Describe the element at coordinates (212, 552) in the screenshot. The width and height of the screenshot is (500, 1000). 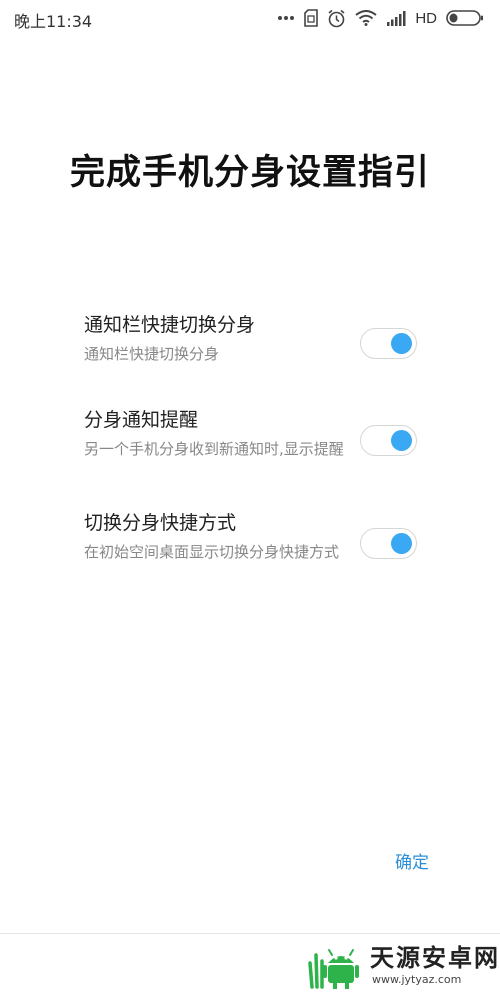
I see `setting-description: 在初始空间桌面显示切换分身快捷方式` at that location.